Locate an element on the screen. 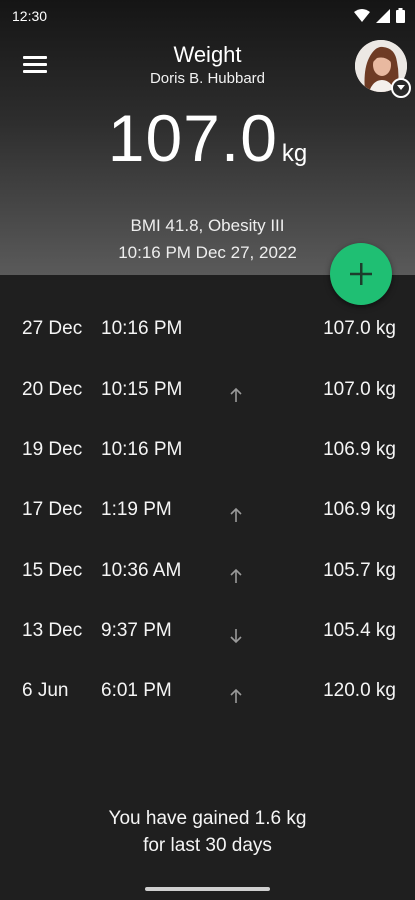 The width and height of the screenshot is (415, 900). signal-icon is located at coordinates (383, 15).